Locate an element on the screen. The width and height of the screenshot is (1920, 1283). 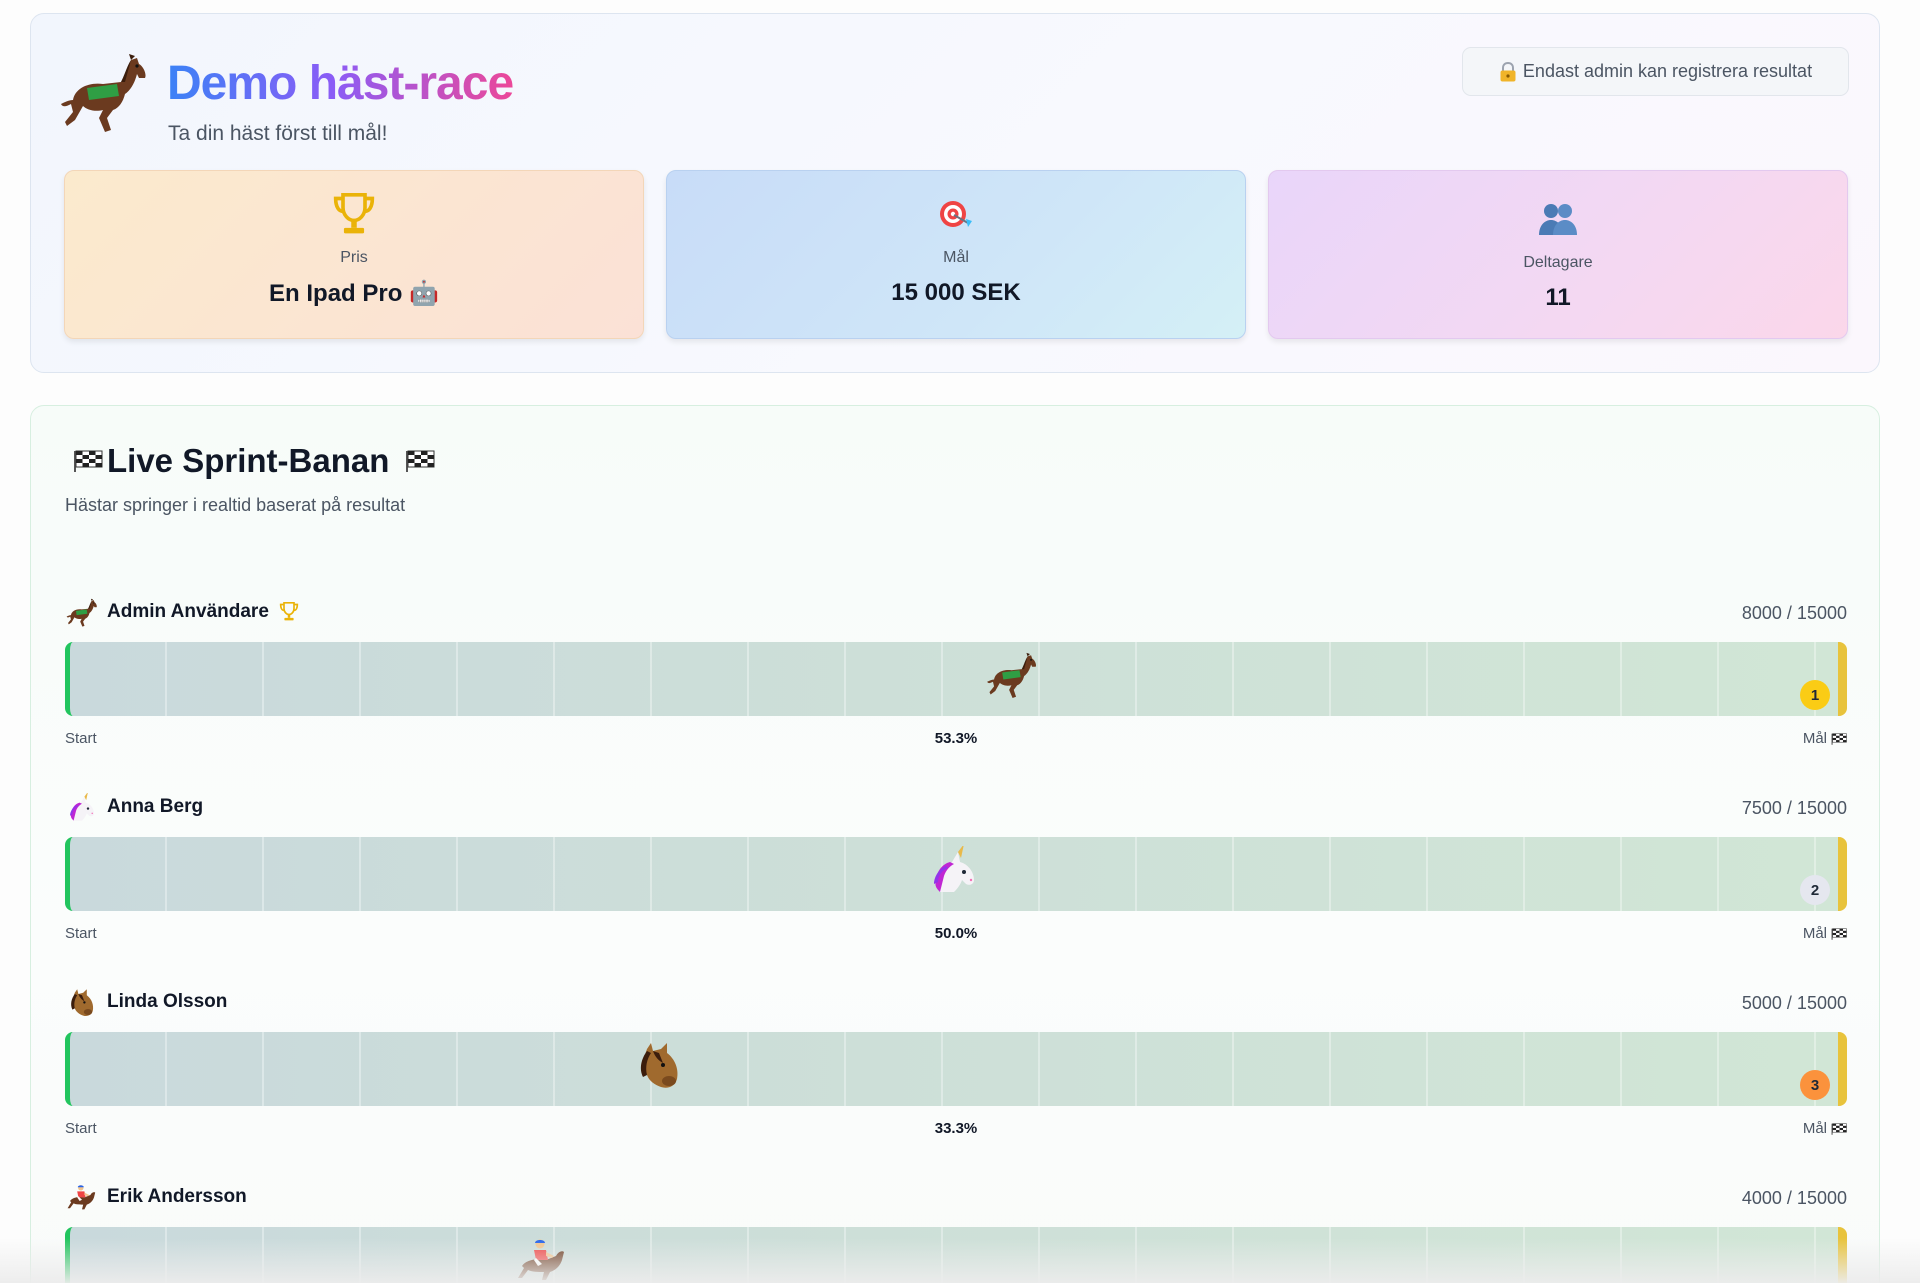
stat-value: En Ipad Pro 🤖 is located at coordinates (354, 293).